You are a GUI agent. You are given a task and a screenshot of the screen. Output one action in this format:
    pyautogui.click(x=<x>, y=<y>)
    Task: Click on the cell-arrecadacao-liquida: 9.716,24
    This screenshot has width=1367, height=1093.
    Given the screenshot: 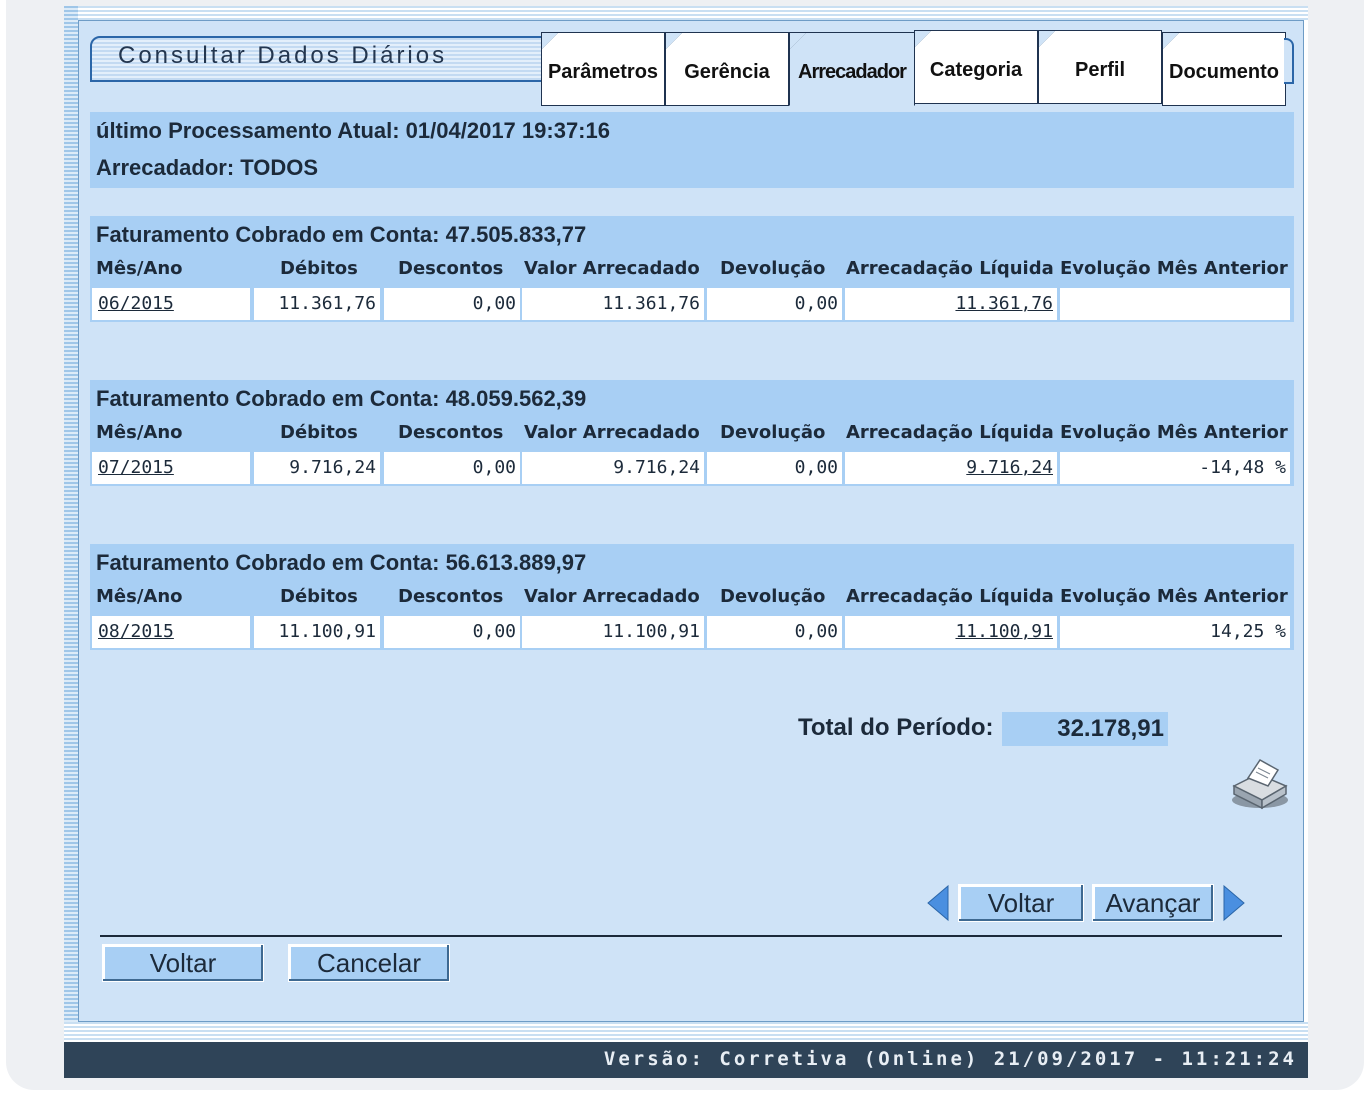 What is the action you would take?
    pyautogui.click(x=951, y=468)
    